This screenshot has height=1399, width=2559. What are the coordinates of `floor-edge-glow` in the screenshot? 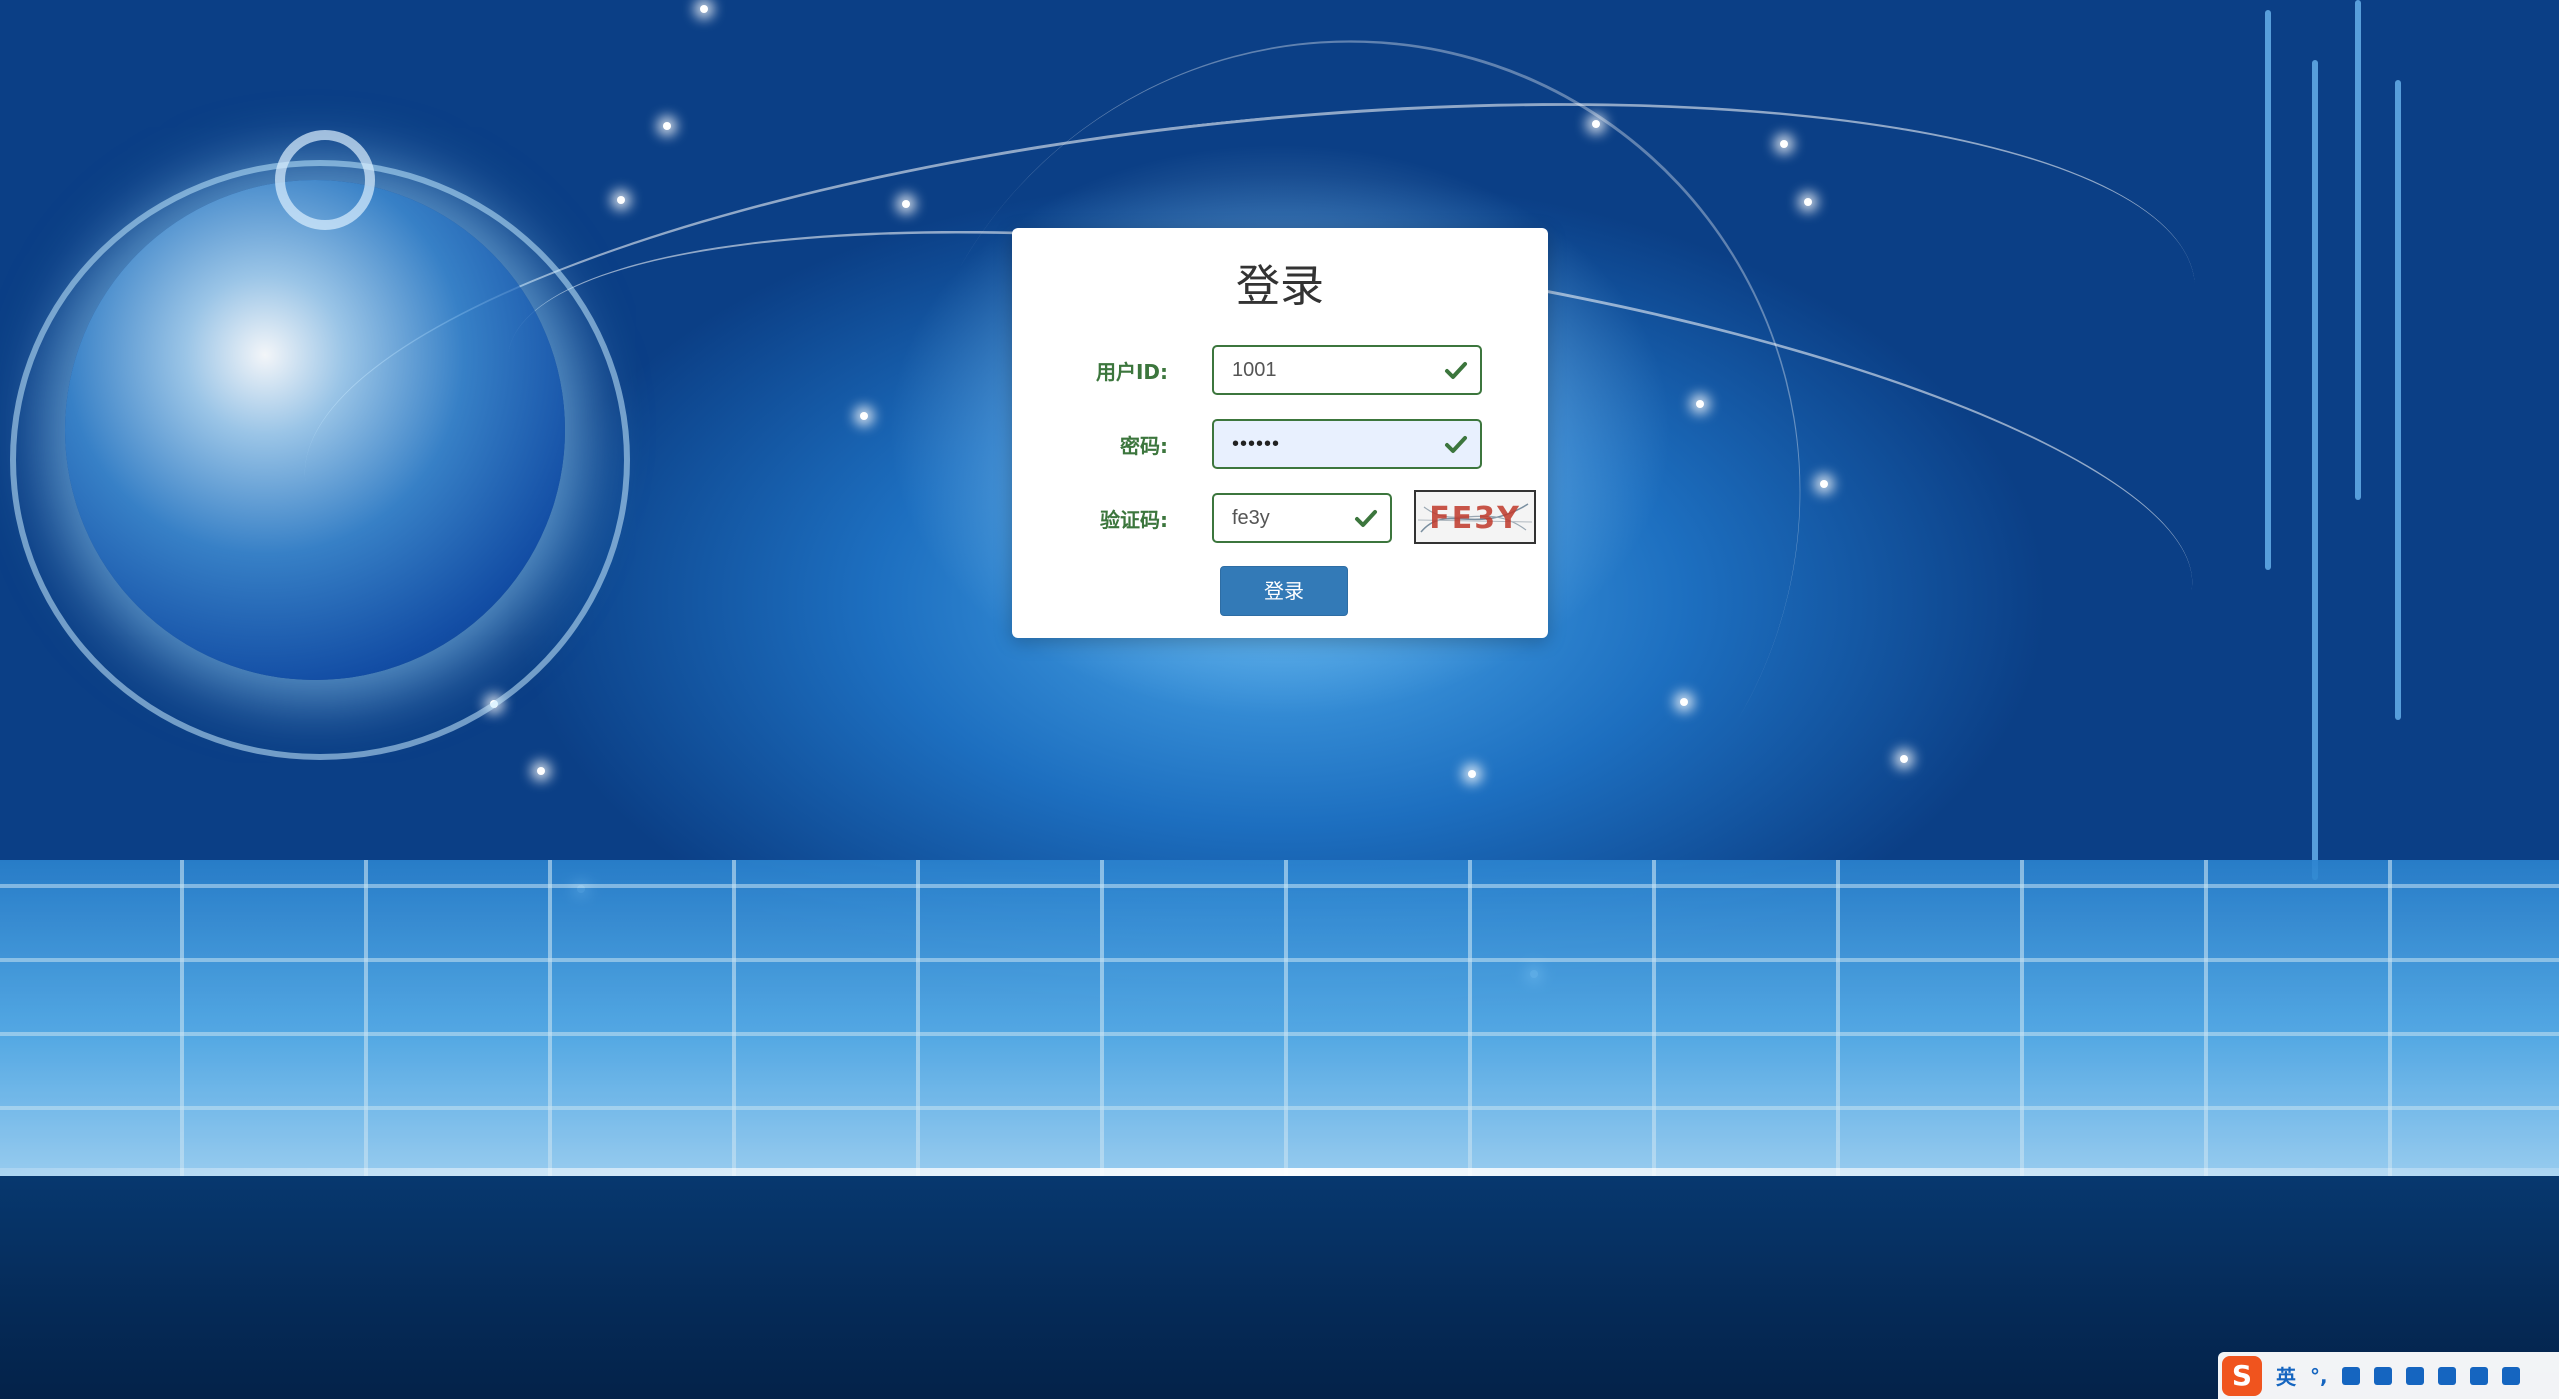 It's located at (1279, 1172).